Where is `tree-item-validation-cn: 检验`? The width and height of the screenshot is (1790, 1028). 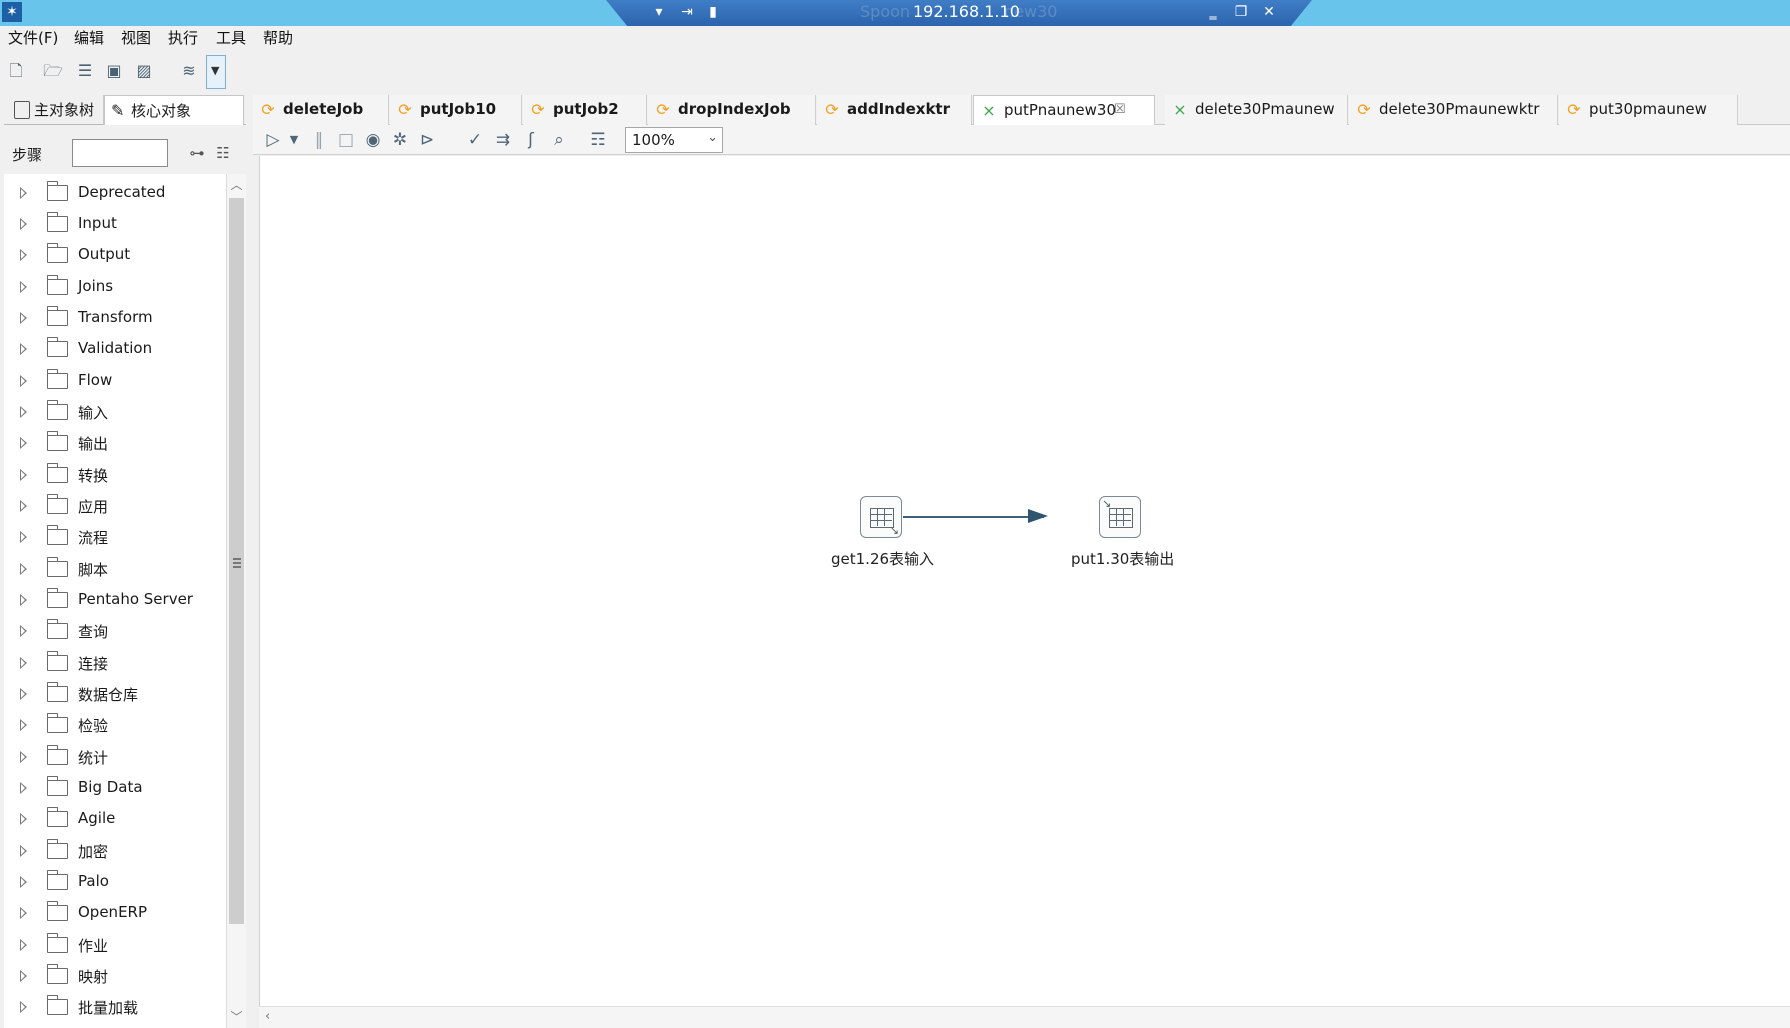
tree-item-validation-cn: 检验 is located at coordinates (115, 725).